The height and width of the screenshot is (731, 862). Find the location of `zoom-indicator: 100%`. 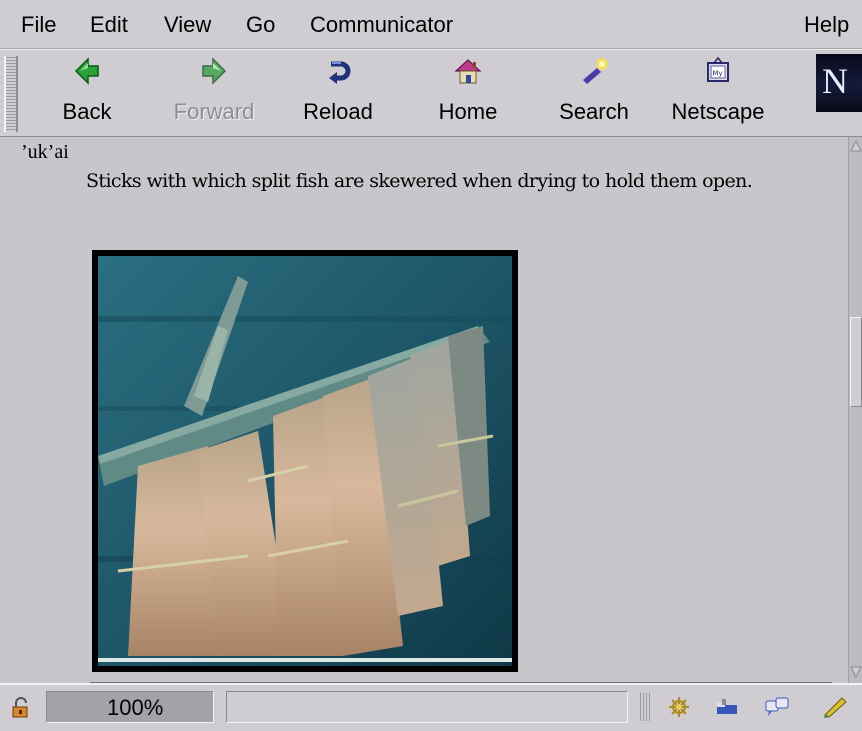

zoom-indicator: 100% is located at coordinates (130, 707).